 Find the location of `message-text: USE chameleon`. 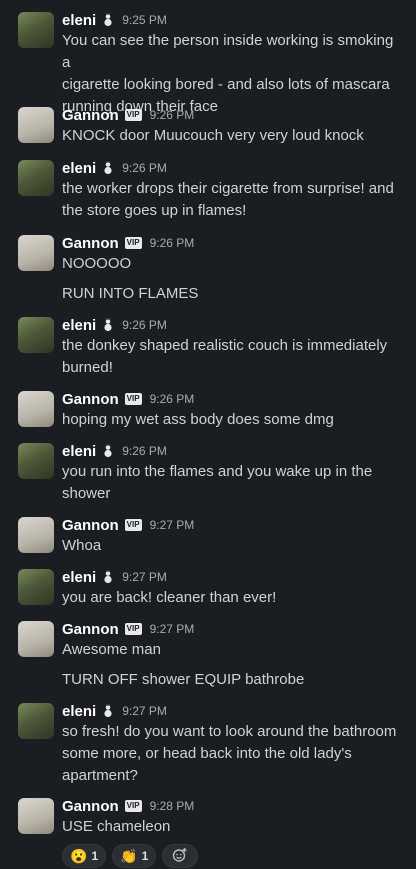

message-text: USE chameleon is located at coordinates (116, 826).